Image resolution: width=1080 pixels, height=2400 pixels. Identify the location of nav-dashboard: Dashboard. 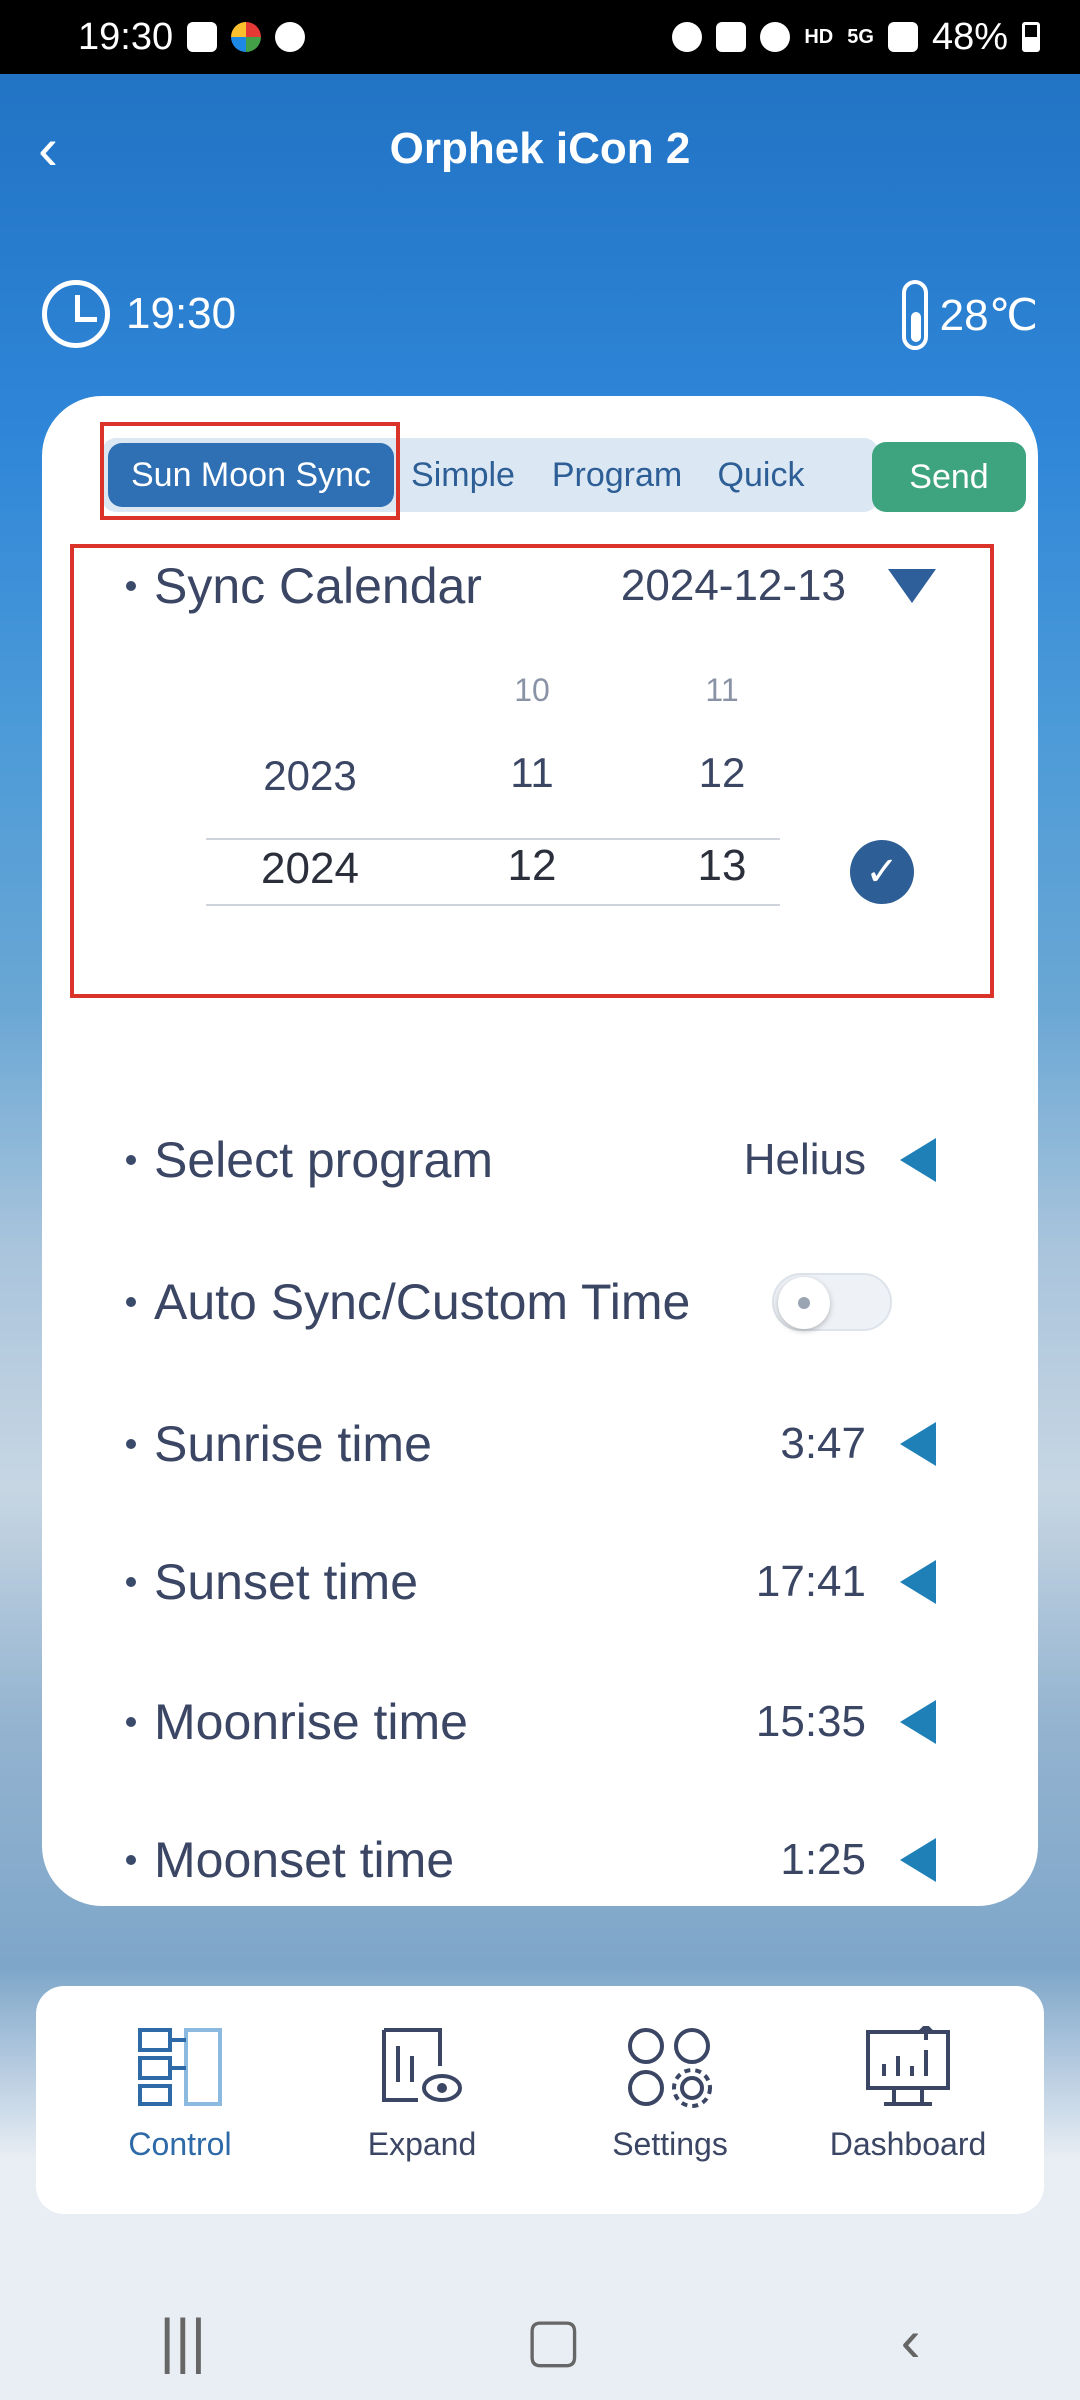
(908, 2093).